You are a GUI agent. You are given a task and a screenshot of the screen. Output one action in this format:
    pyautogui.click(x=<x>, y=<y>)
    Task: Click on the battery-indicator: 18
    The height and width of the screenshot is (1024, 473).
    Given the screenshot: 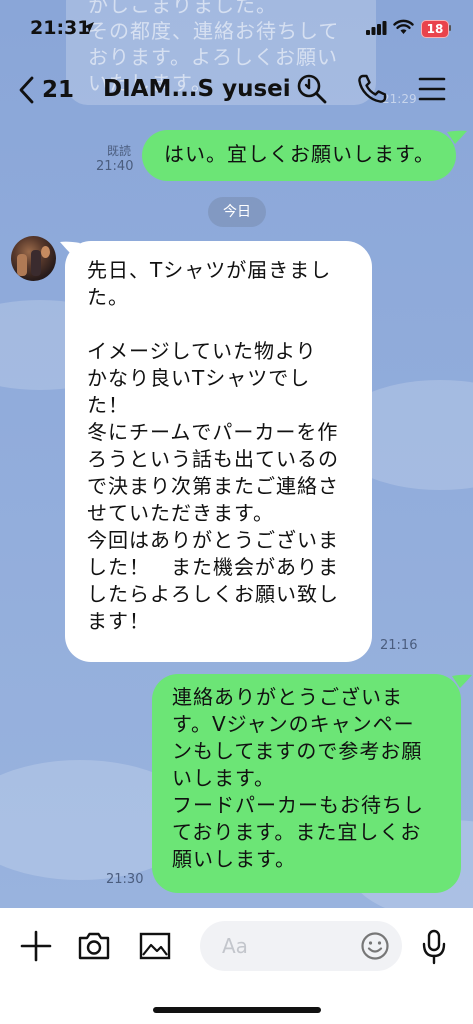 What is the action you would take?
    pyautogui.click(x=435, y=29)
    